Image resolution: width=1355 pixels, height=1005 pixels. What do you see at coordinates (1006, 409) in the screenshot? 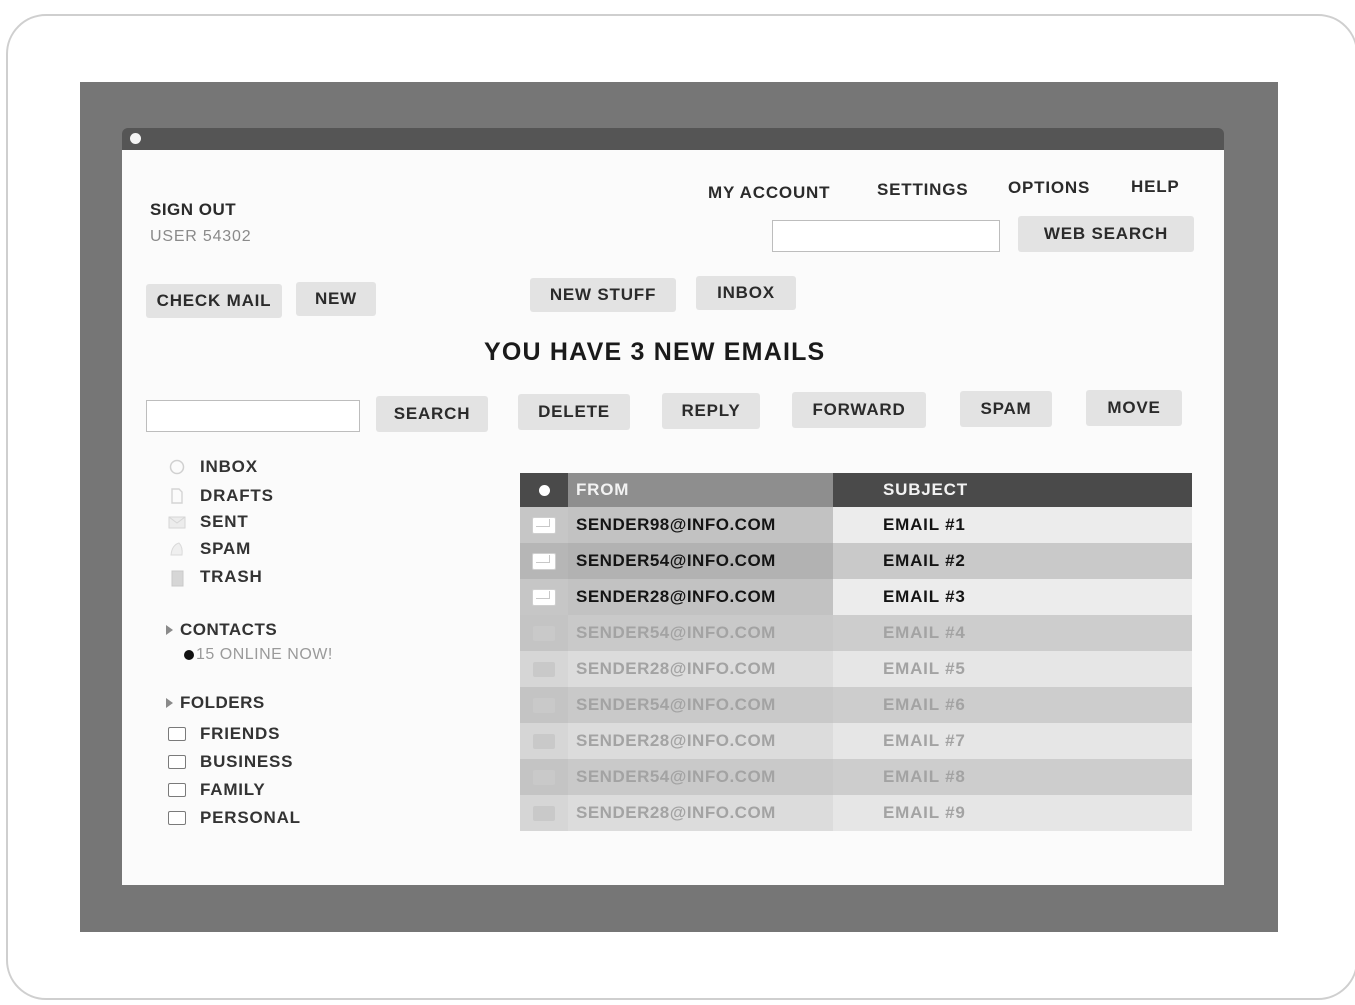
I see `spam-button: SPAM` at bounding box center [1006, 409].